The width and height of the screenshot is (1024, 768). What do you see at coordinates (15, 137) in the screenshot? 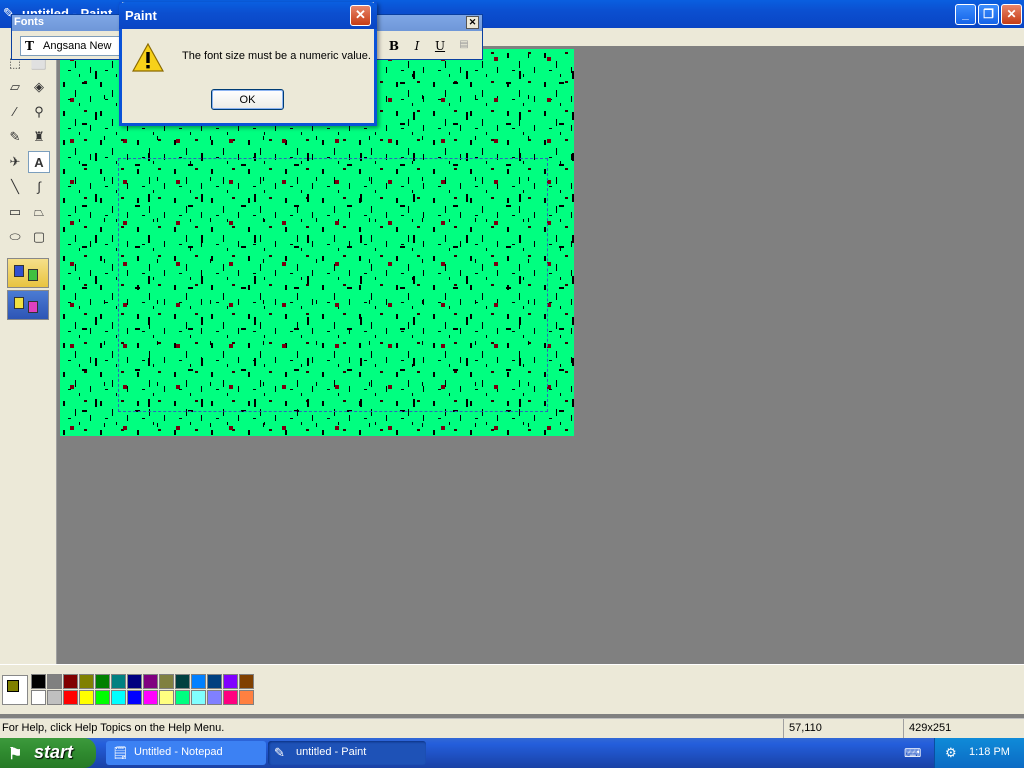
I see `pencil-icon: ✎` at bounding box center [15, 137].